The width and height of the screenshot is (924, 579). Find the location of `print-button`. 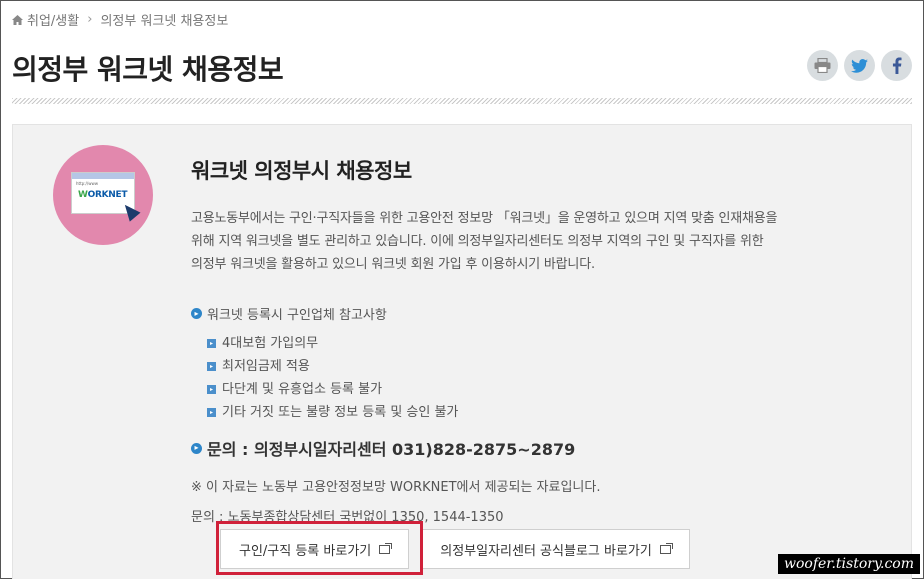

print-button is located at coordinates (822, 65).